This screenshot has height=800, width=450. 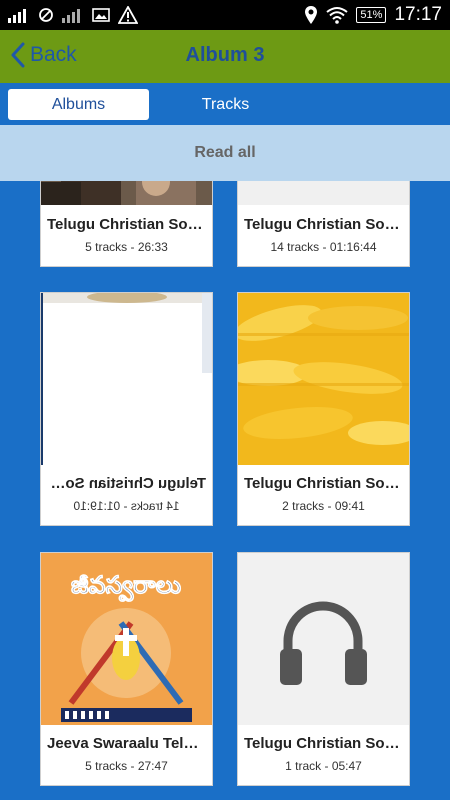 I want to click on album-info: 5 tracks - 27:47, so click(x=126, y=766).